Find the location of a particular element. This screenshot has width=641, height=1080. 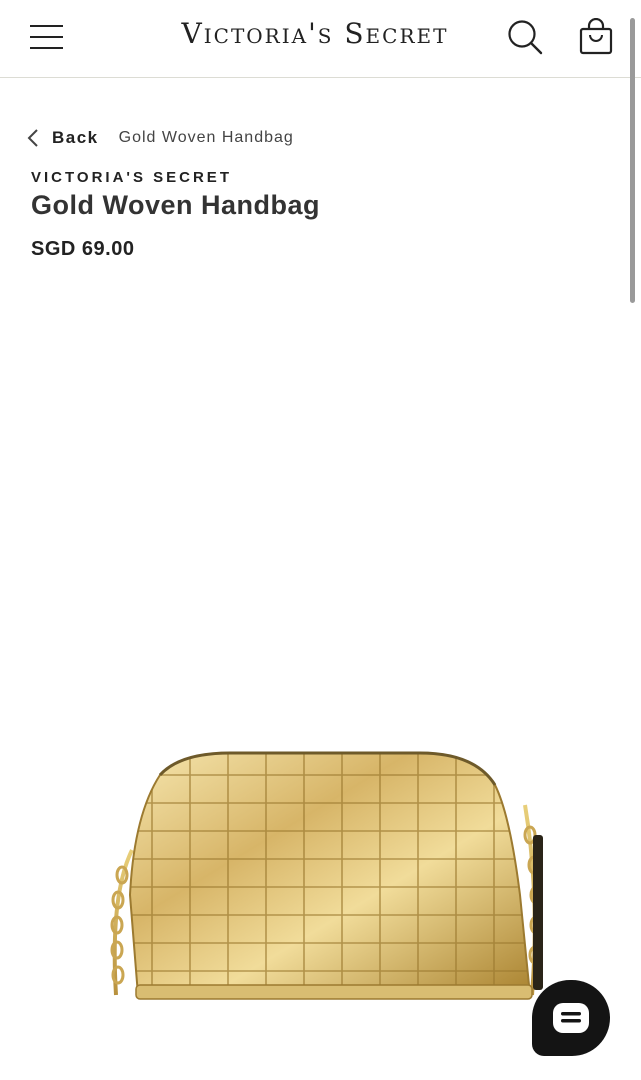

breadcrumb: Back Gold Woven Handbag is located at coordinates (160, 138).